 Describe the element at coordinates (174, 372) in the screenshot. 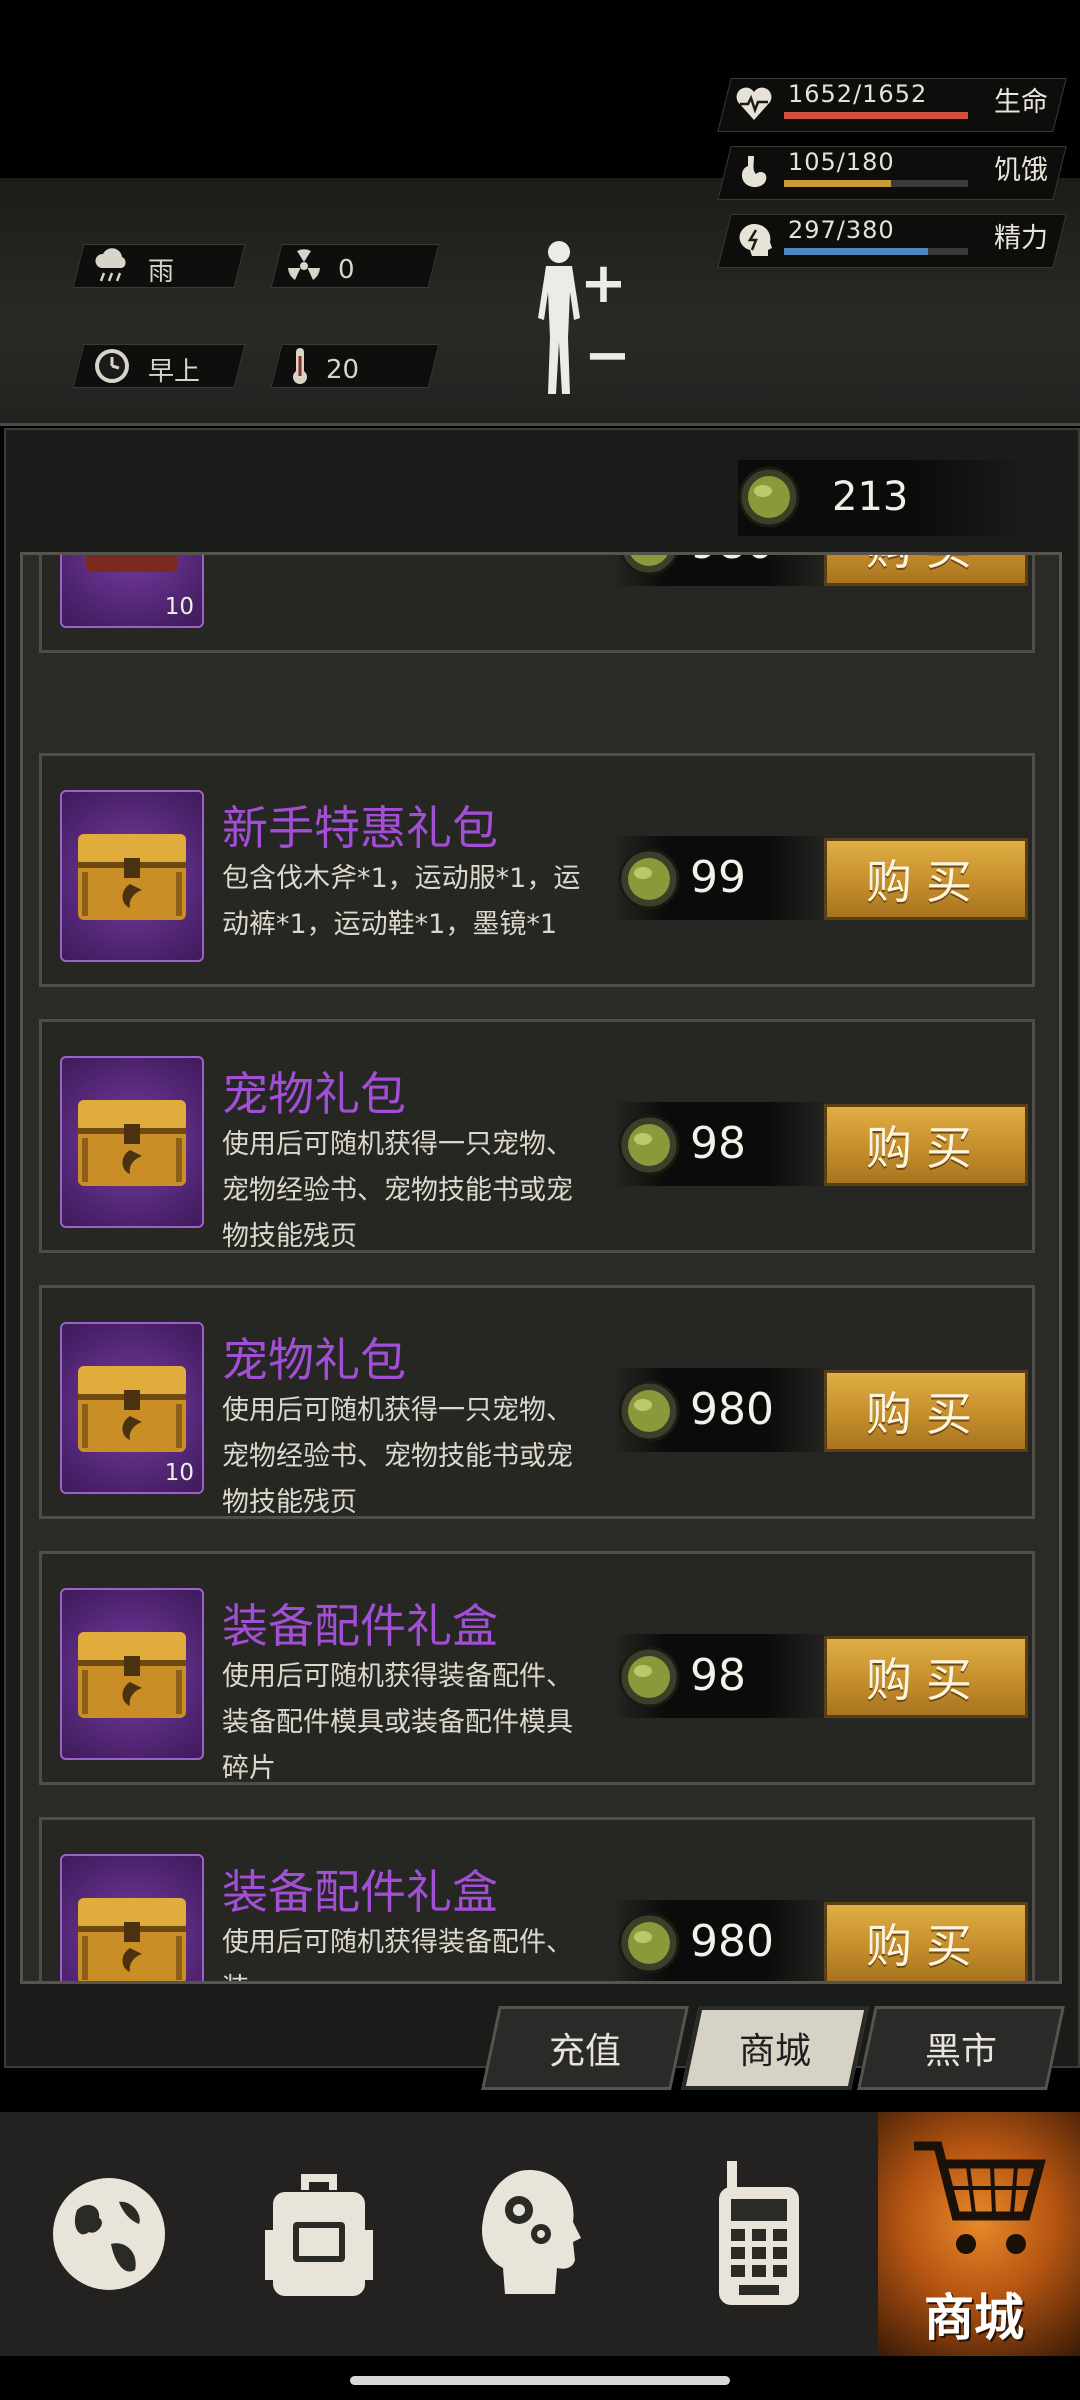

I see `time-label: 早上` at that location.